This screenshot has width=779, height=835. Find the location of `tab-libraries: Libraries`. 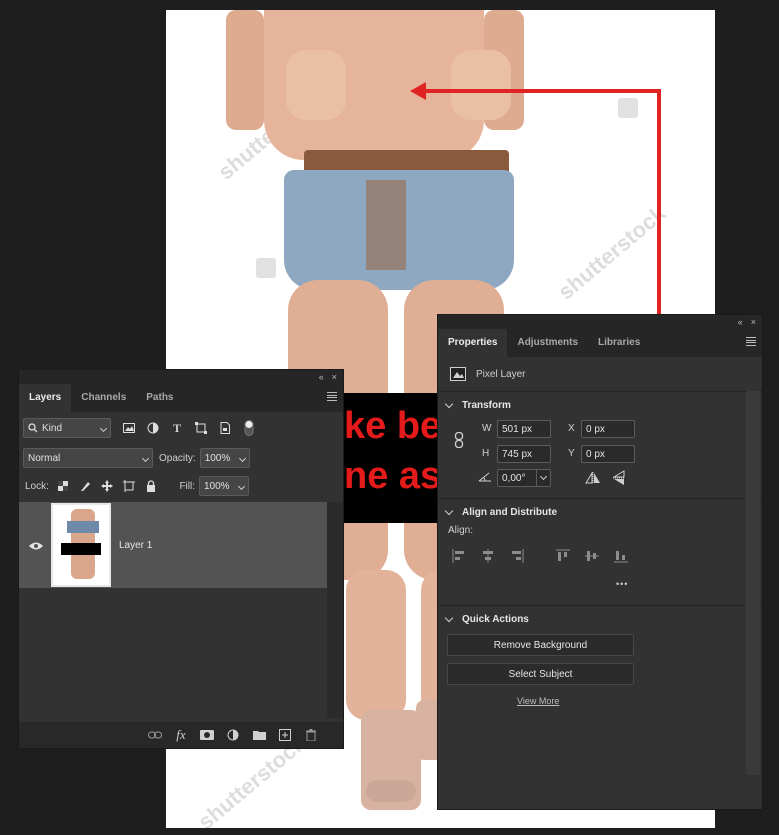

tab-libraries: Libraries is located at coordinates (619, 343).